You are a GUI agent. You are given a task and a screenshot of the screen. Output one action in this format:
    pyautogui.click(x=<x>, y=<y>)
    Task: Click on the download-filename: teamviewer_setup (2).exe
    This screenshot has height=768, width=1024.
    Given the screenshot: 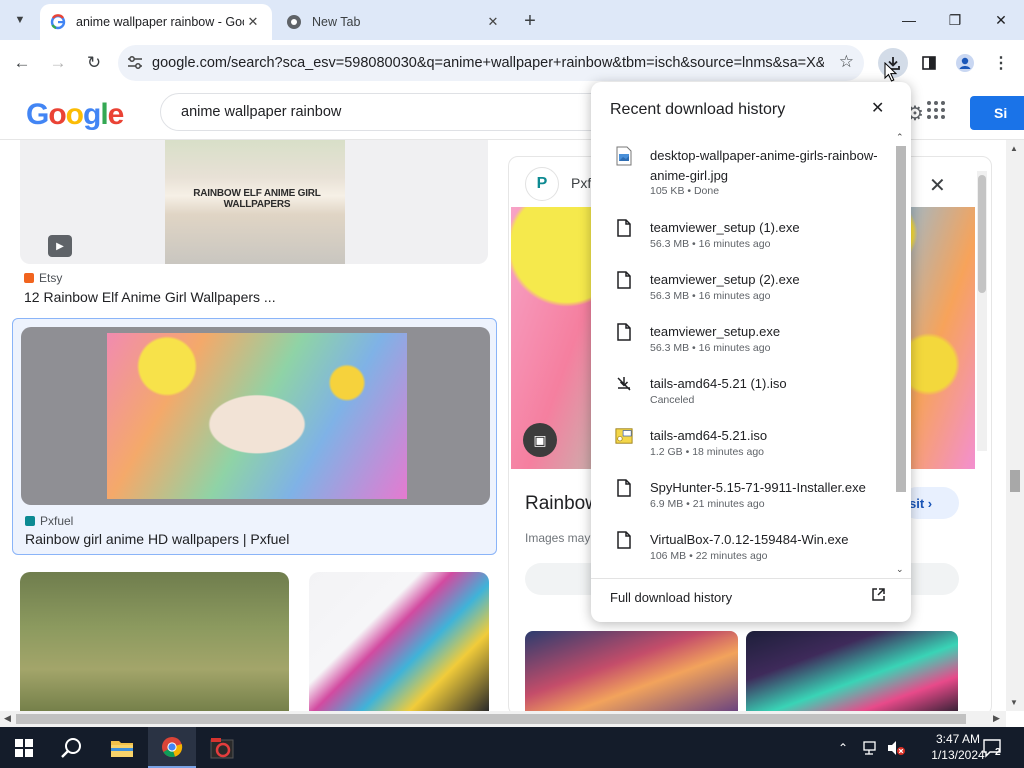 What is the action you would take?
    pyautogui.click(x=765, y=280)
    